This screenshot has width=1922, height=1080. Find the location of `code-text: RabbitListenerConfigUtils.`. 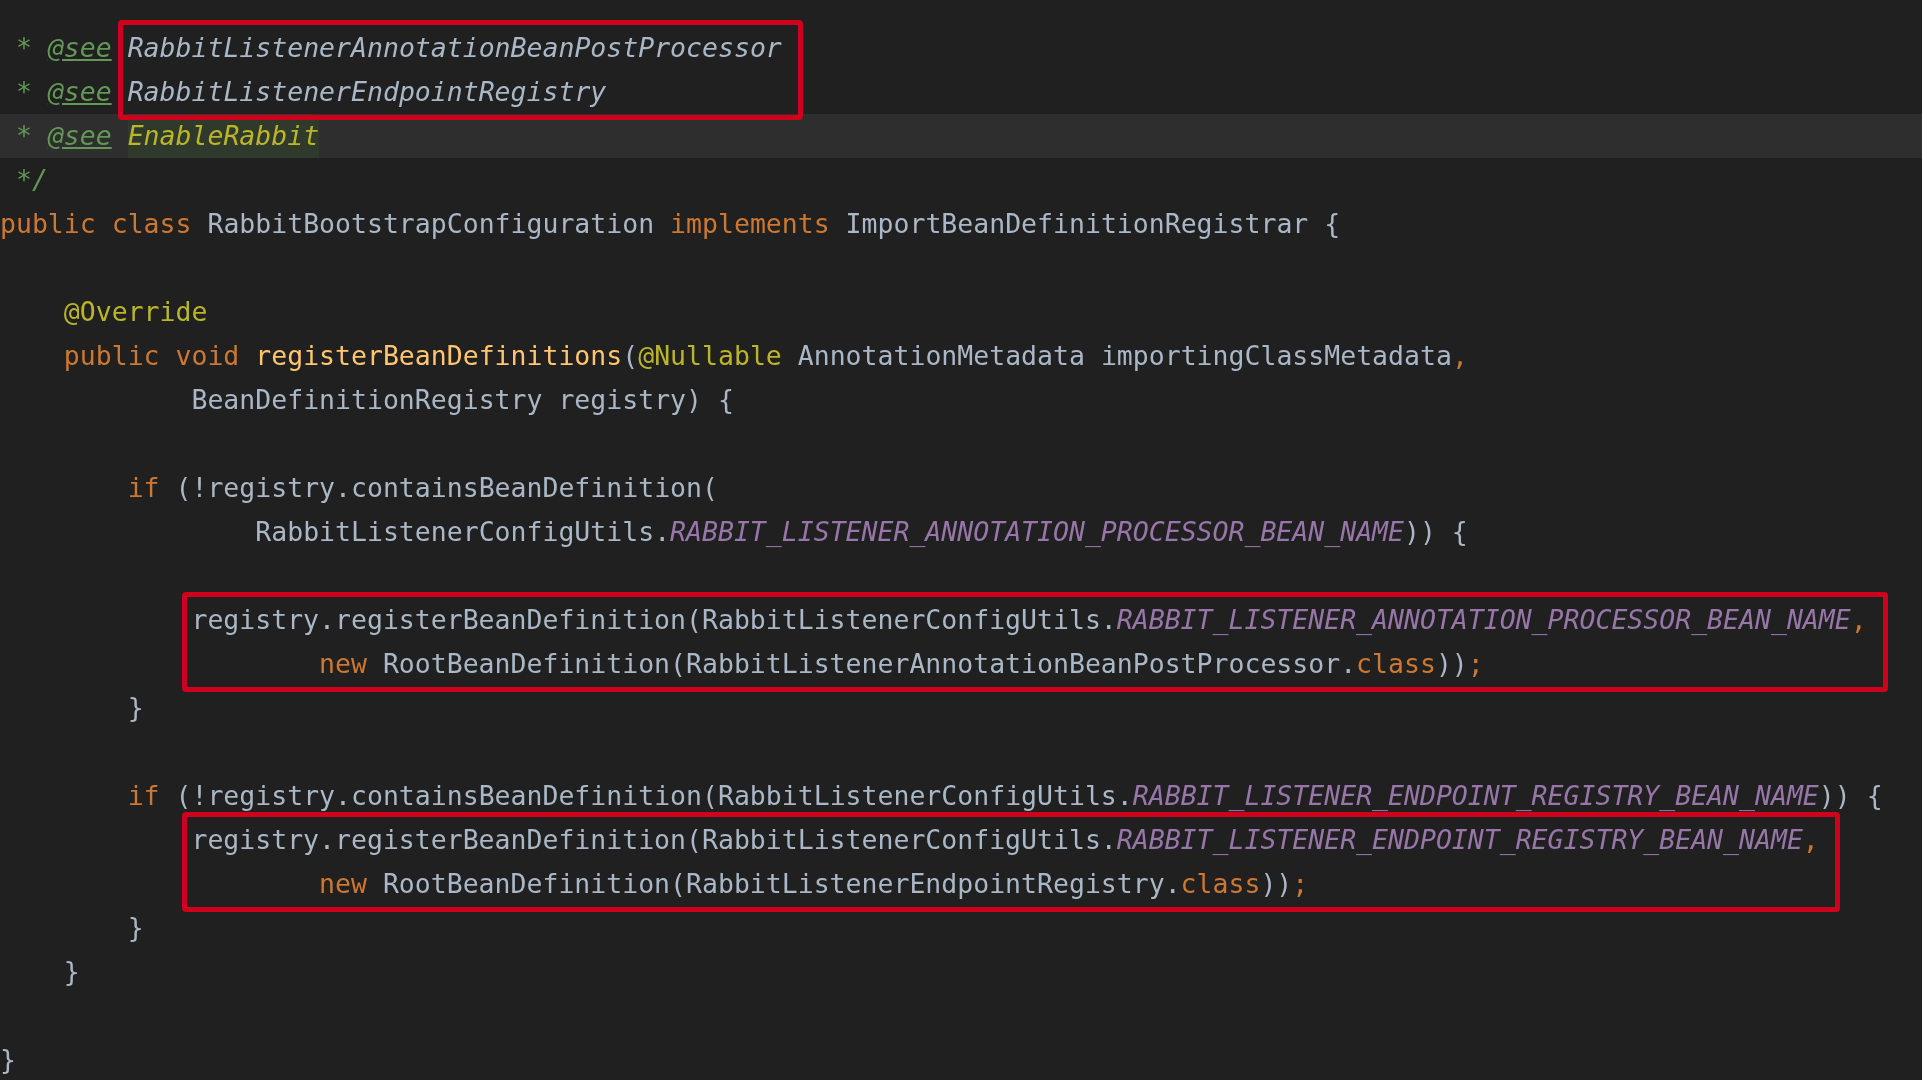

code-text: RabbitListenerConfigUtils. is located at coordinates (462, 532).